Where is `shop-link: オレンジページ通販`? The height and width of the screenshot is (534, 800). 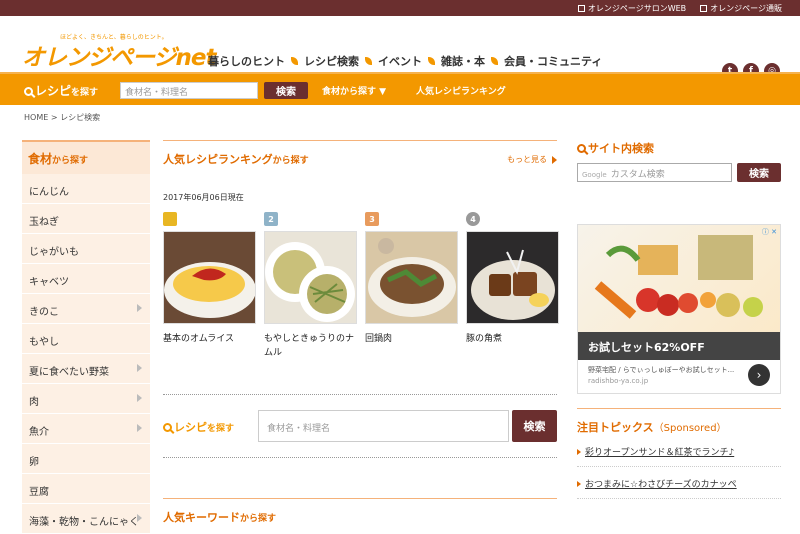
shop-link: オレンジページ通販 is located at coordinates (741, 8).